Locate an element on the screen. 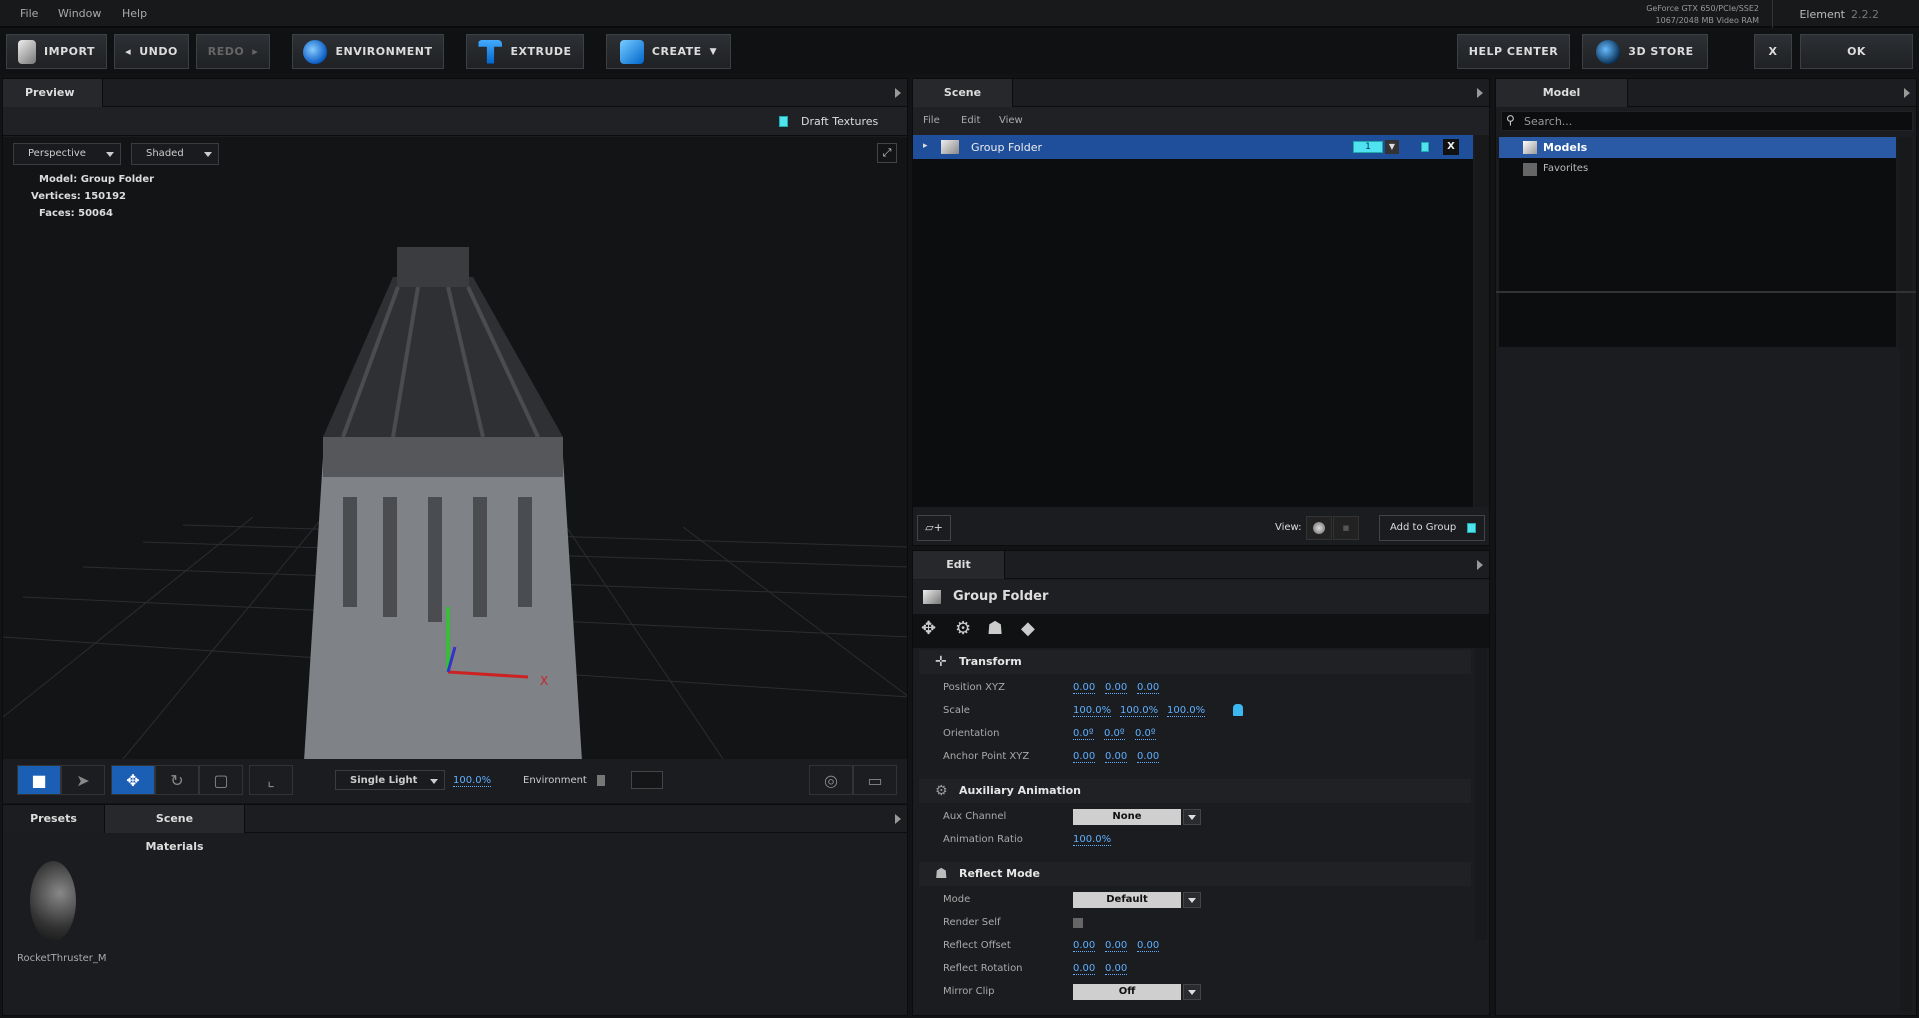 The height and width of the screenshot is (1018, 1919). gears-icon: ⚙ is located at coordinates (963, 628).